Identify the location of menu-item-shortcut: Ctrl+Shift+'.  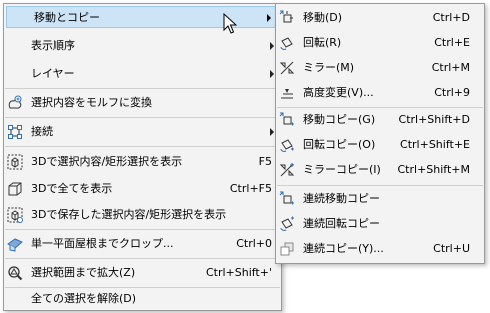
(238, 272).